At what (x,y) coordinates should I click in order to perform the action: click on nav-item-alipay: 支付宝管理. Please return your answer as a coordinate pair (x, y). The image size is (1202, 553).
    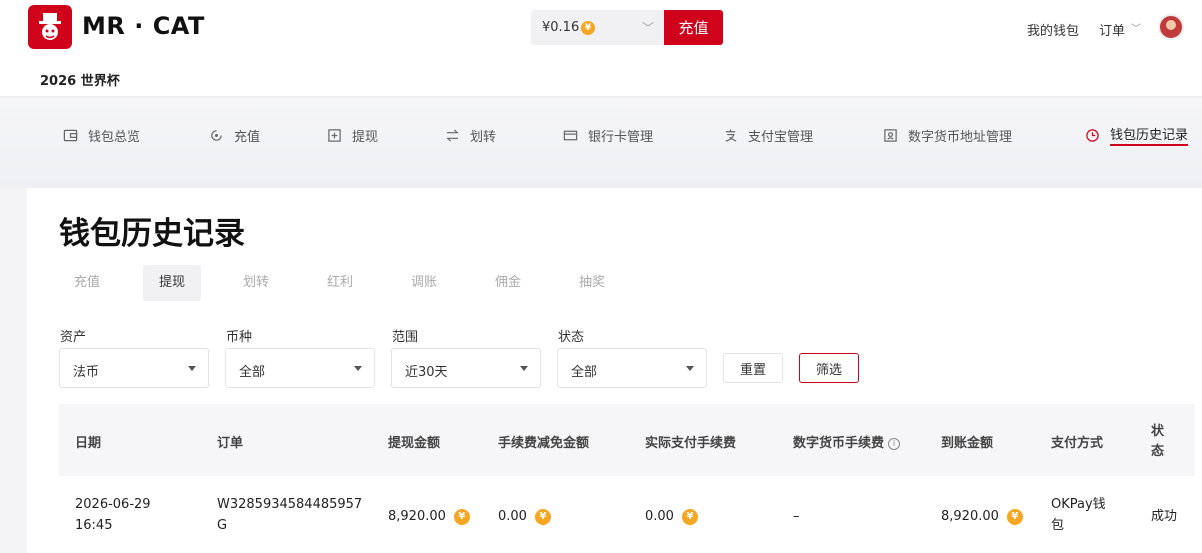
    Looking at the image, I should click on (767, 135).